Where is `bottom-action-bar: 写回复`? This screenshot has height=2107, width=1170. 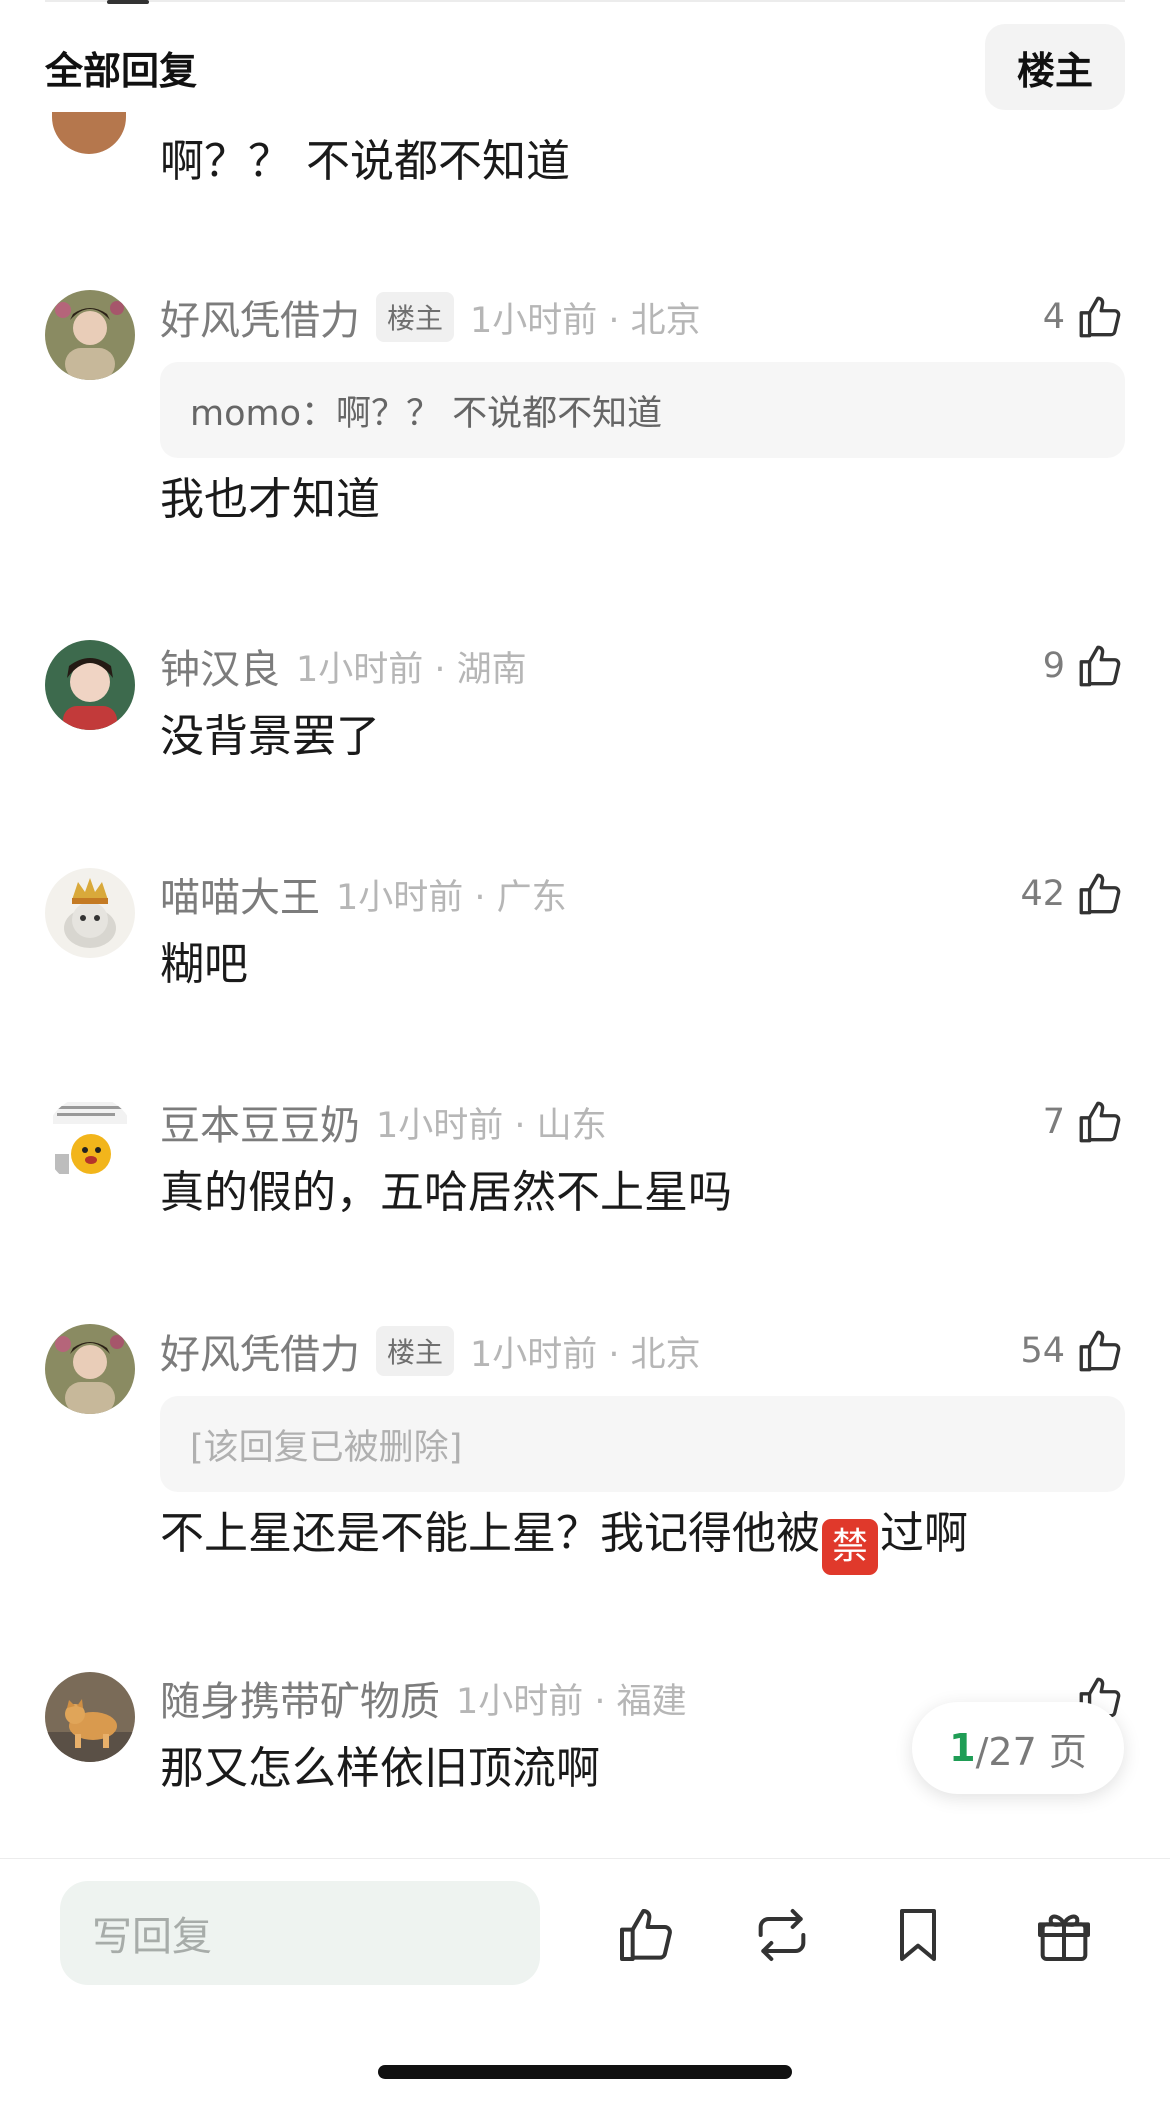 bottom-action-bar: 写回复 is located at coordinates (585, 1982).